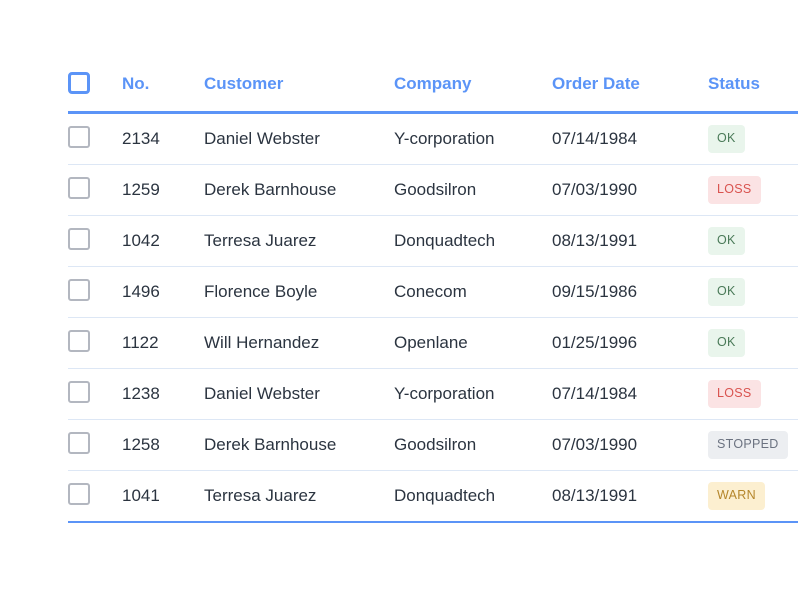 This screenshot has width=800, height=600. I want to click on select-all-checkbox-icon, so click(79, 83).